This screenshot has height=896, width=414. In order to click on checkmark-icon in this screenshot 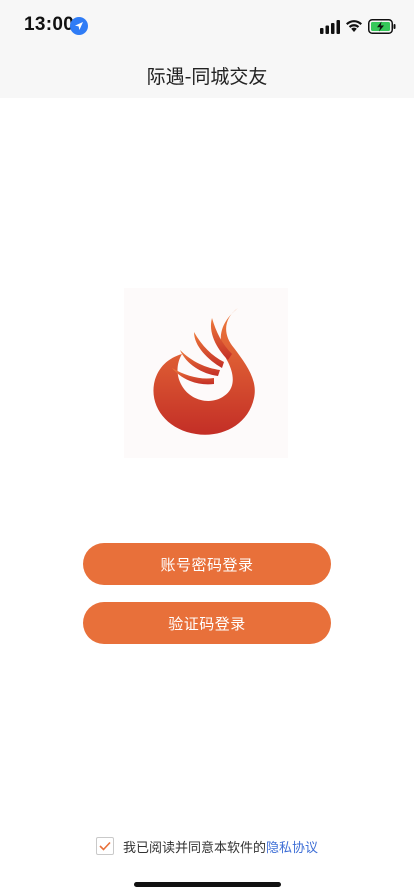, I will do `click(105, 846)`.